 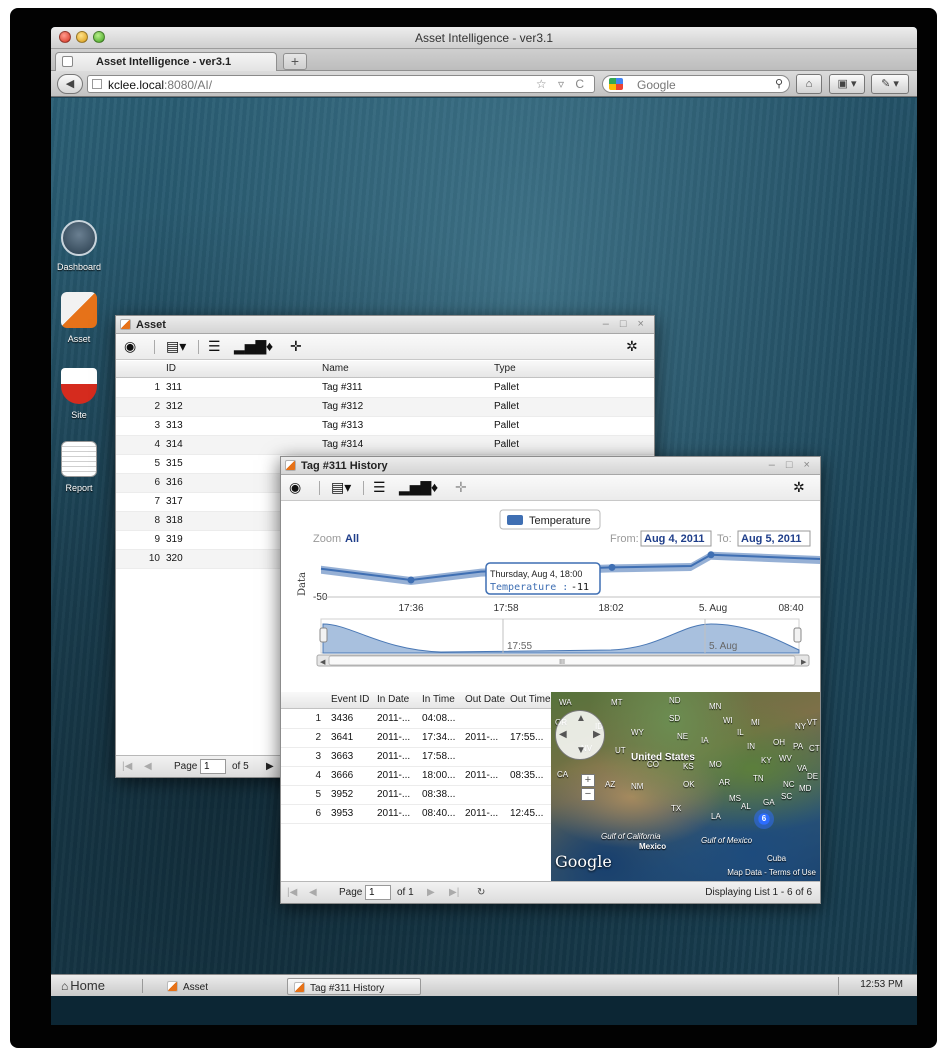 I want to click on column-header-in-date: In Date, so click(x=393, y=699).